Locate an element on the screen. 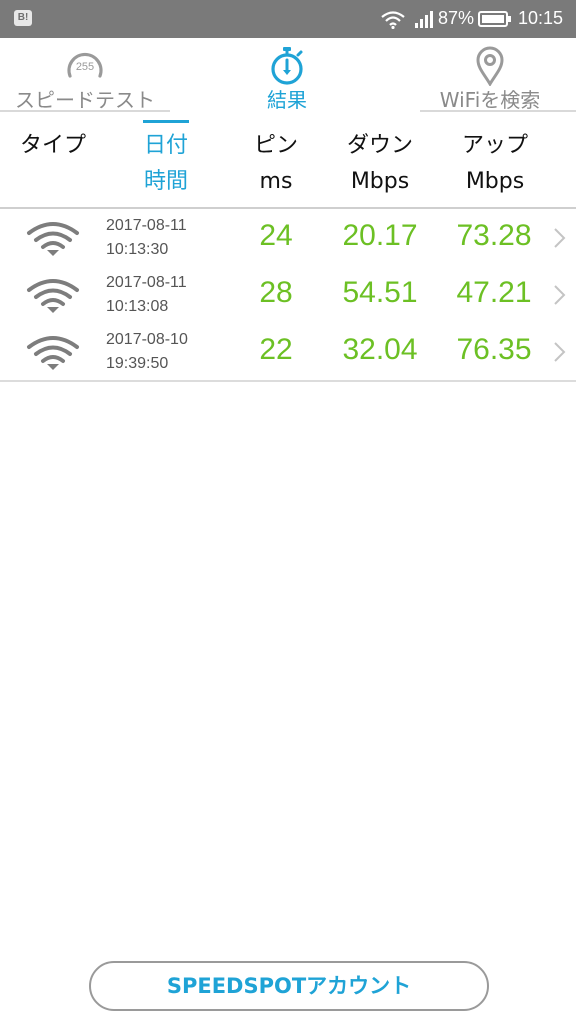  result-date: 2017-08-10 is located at coordinates (147, 339).